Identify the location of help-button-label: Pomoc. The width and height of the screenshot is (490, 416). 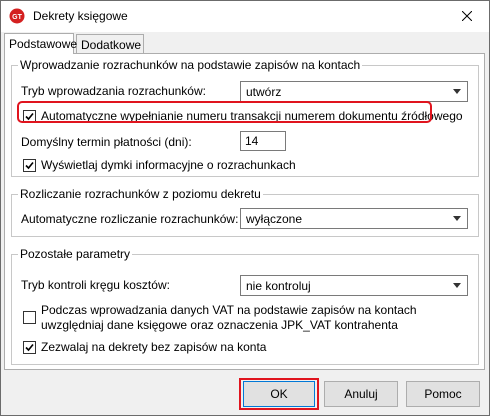
(443, 394).